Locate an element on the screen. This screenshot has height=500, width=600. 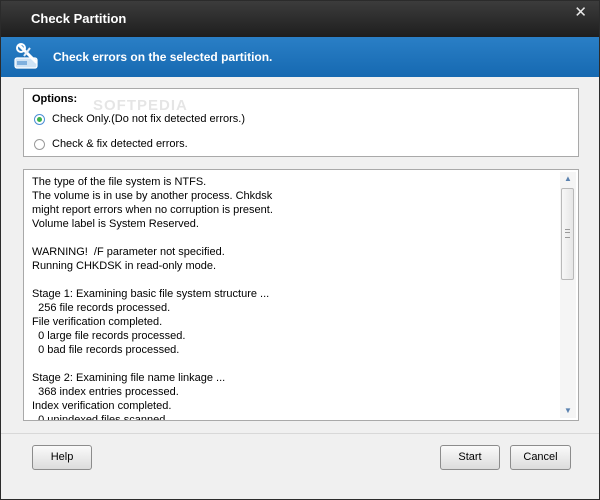
scroll-thumb is located at coordinates (567, 234).